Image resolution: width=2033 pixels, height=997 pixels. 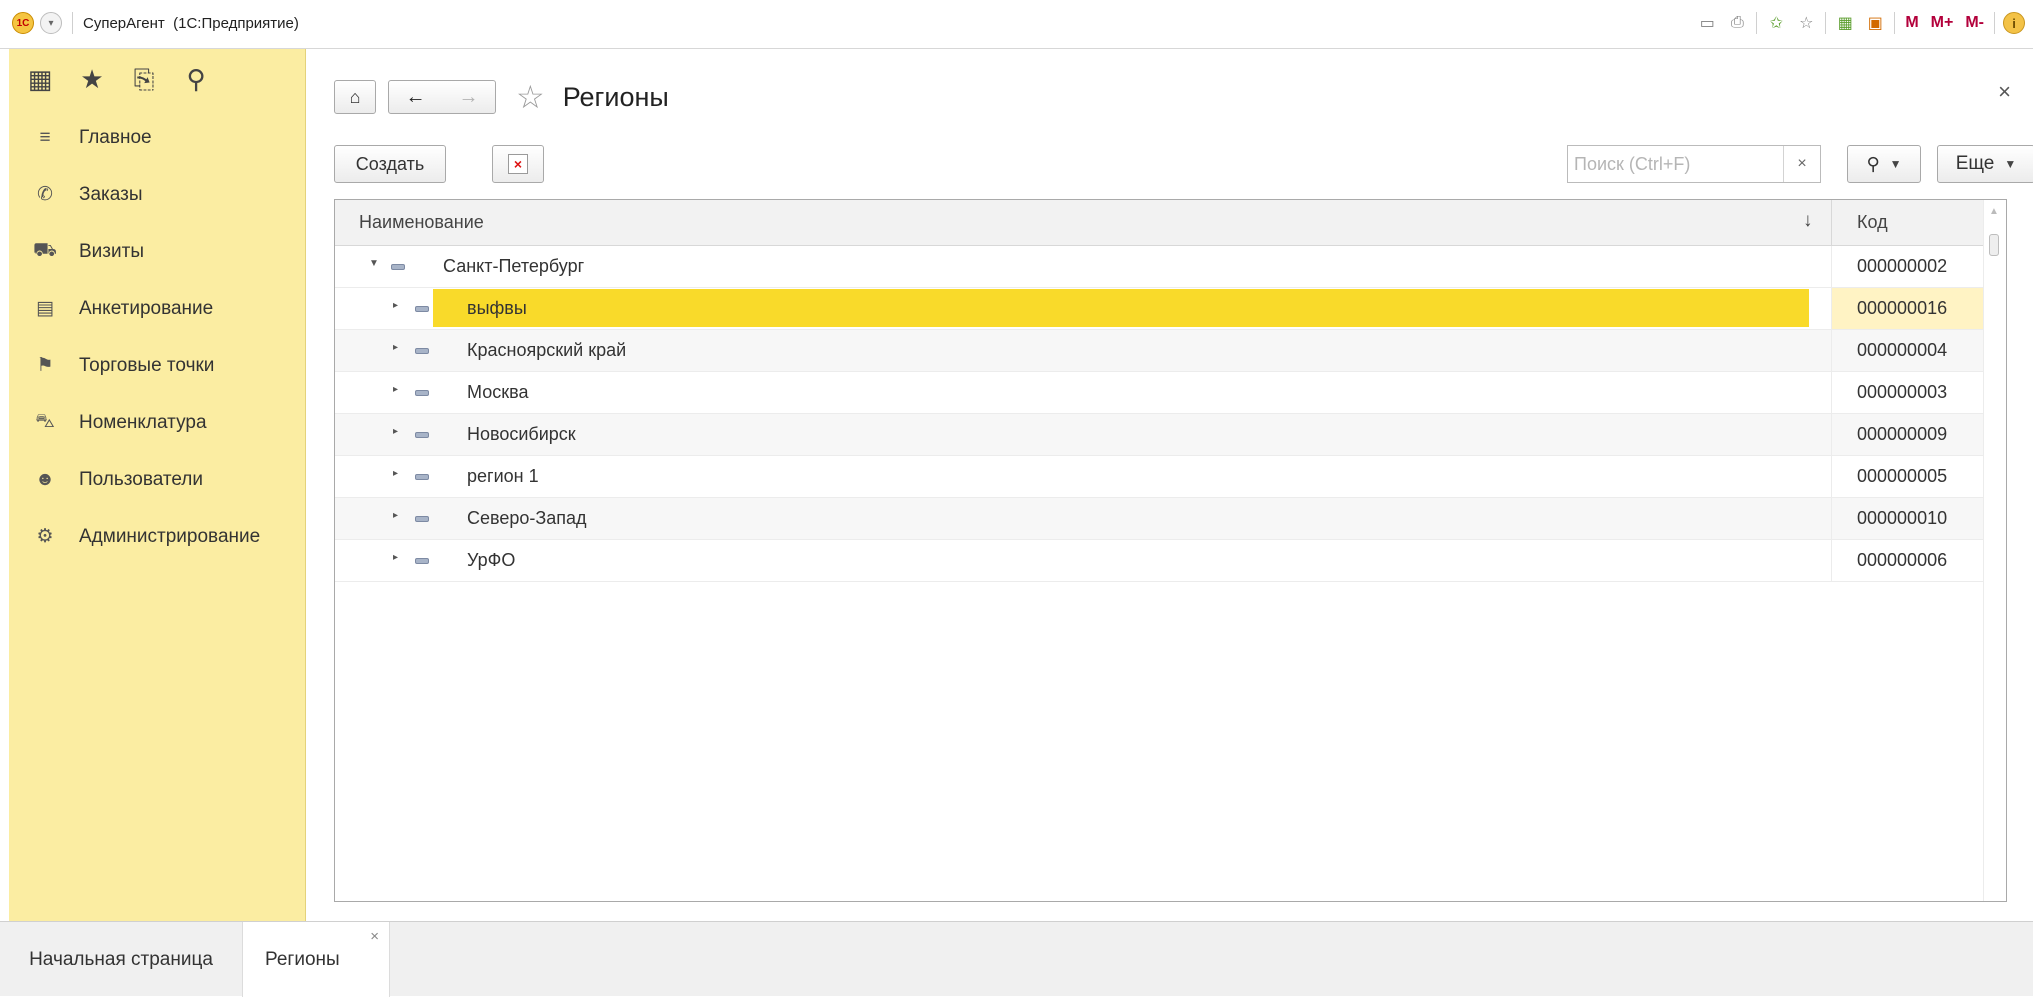 What do you see at coordinates (1831, 223) in the screenshot?
I see `column-divider` at bounding box center [1831, 223].